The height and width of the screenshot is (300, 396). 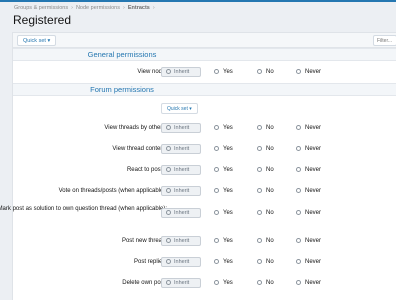 What do you see at coordinates (112, 191) in the screenshot?
I see `permission-label: Vote on threads/posts (when applicable):` at bounding box center [112, 191].